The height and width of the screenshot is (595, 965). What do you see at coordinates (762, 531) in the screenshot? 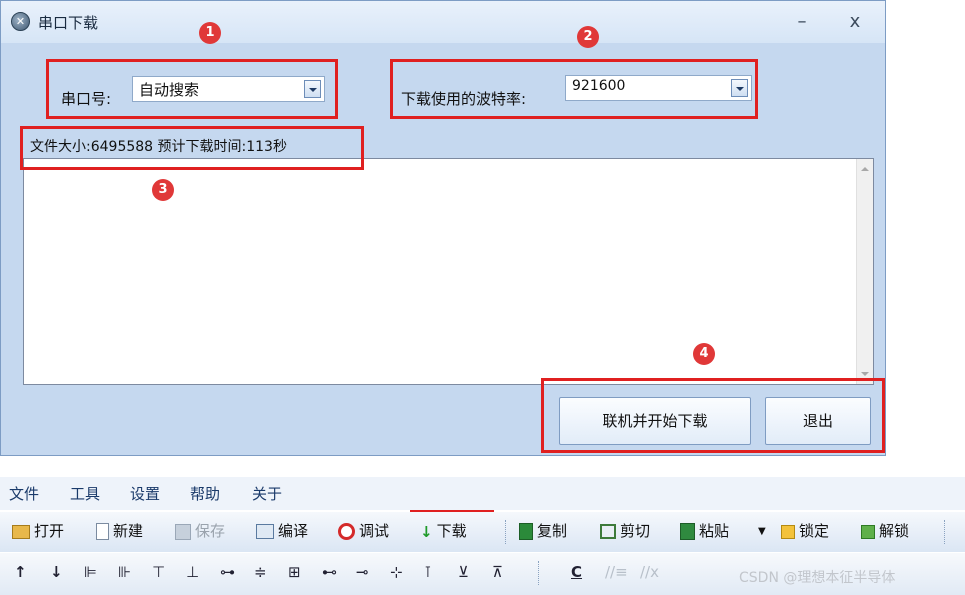
I see `paste-dropdown-icon: ▼` at bounding box center [762, 531].